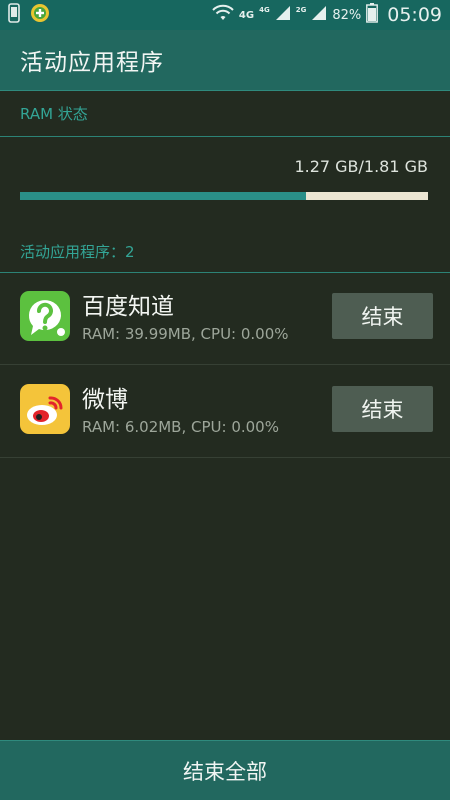  I want to click on app-name: 微博, so click(105, 400).